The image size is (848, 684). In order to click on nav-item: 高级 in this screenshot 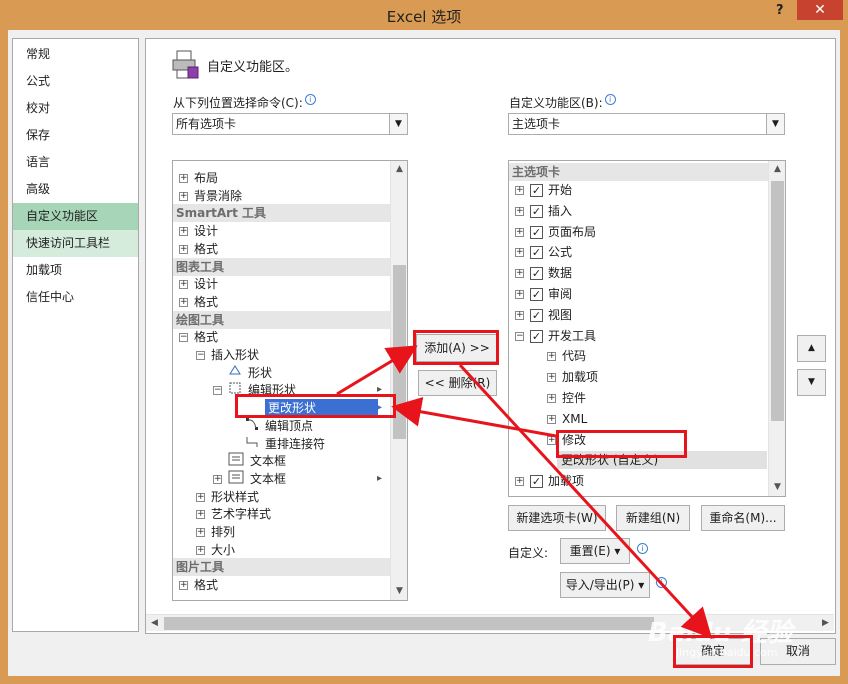, I will do `click(75, 189)`.